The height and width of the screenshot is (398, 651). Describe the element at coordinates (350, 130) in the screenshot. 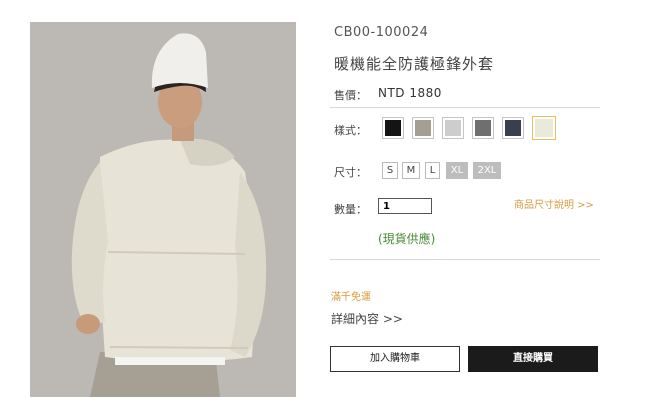

I see `style-label: 樣式：` at that location.